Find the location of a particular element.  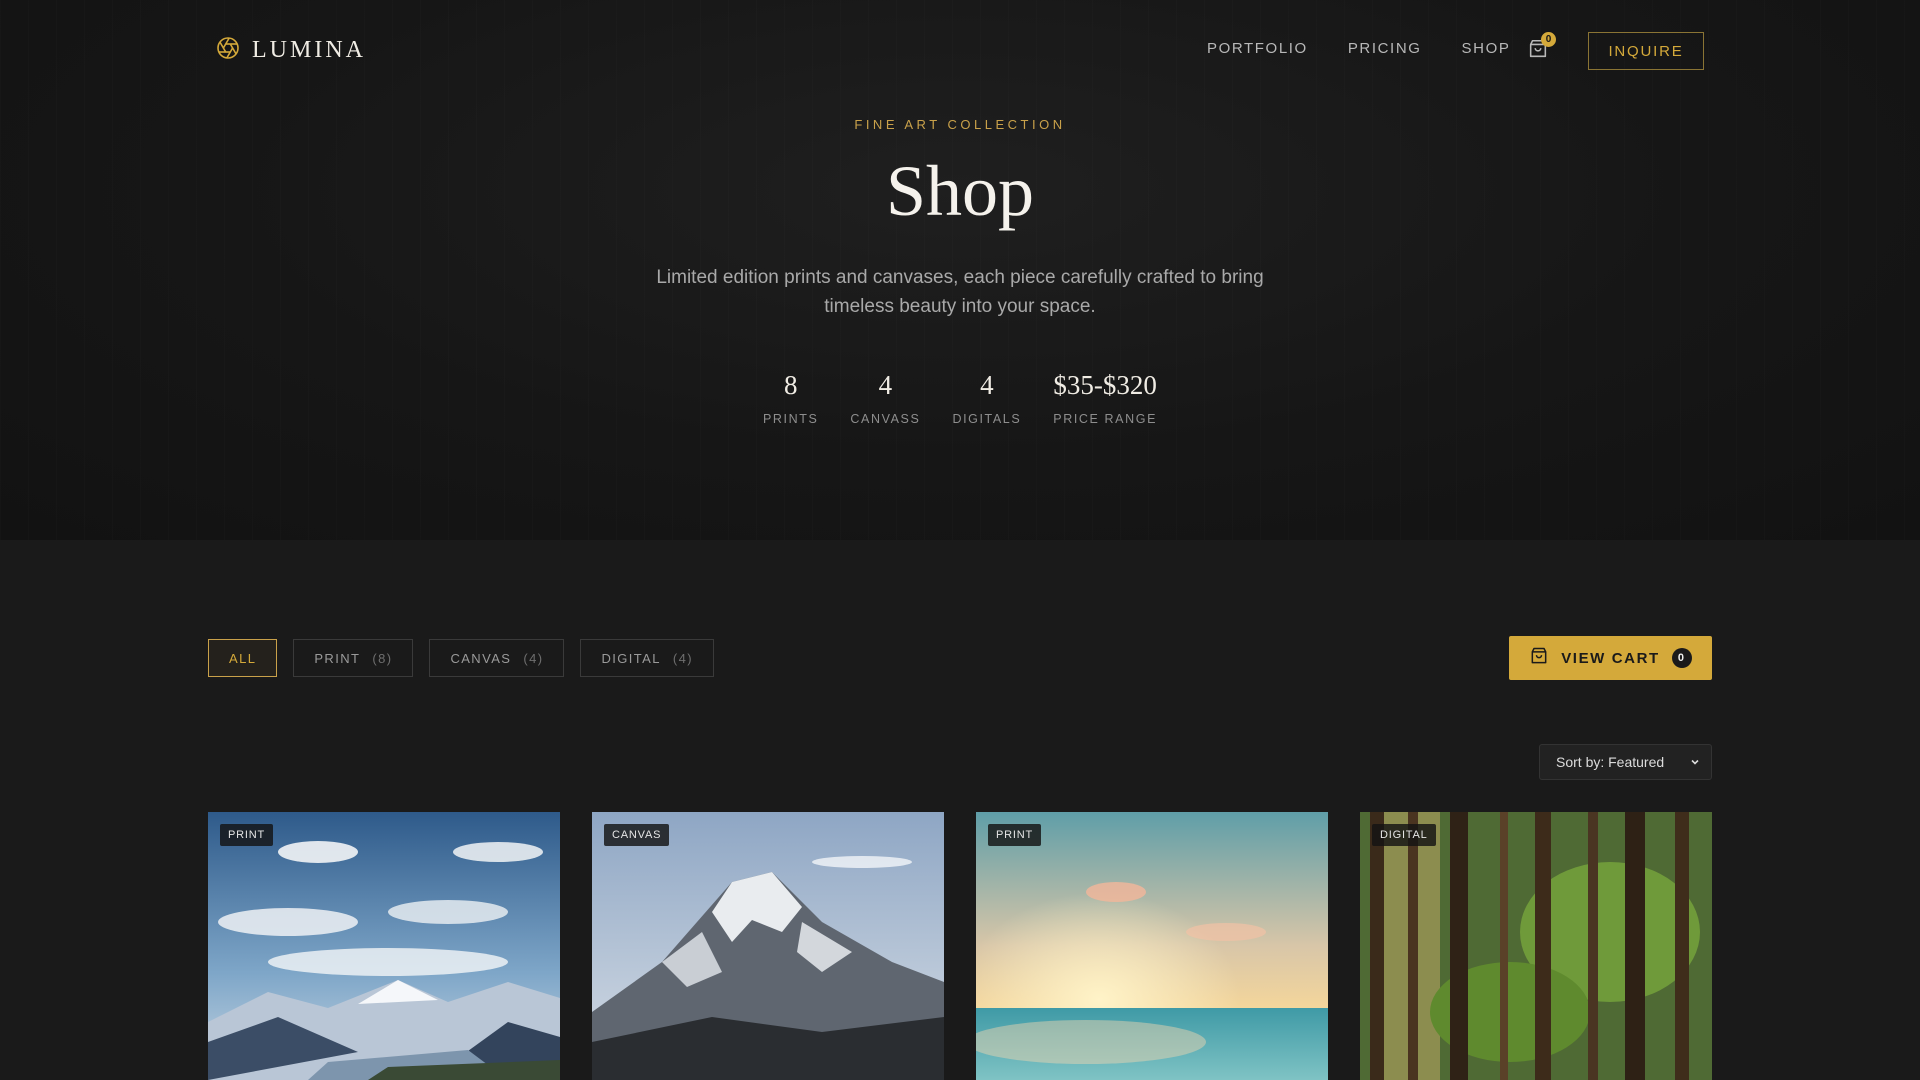

category-filters: ALL PRINT (8) CANVAS (4) DIGITAL (4) is located at coordinates (461, 658).